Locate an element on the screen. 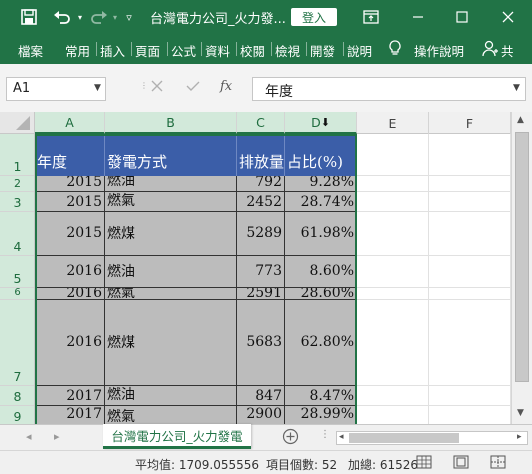 The height and width of the screenshot is (474, 532). cancel-icon is located at coordinates (157, 87).